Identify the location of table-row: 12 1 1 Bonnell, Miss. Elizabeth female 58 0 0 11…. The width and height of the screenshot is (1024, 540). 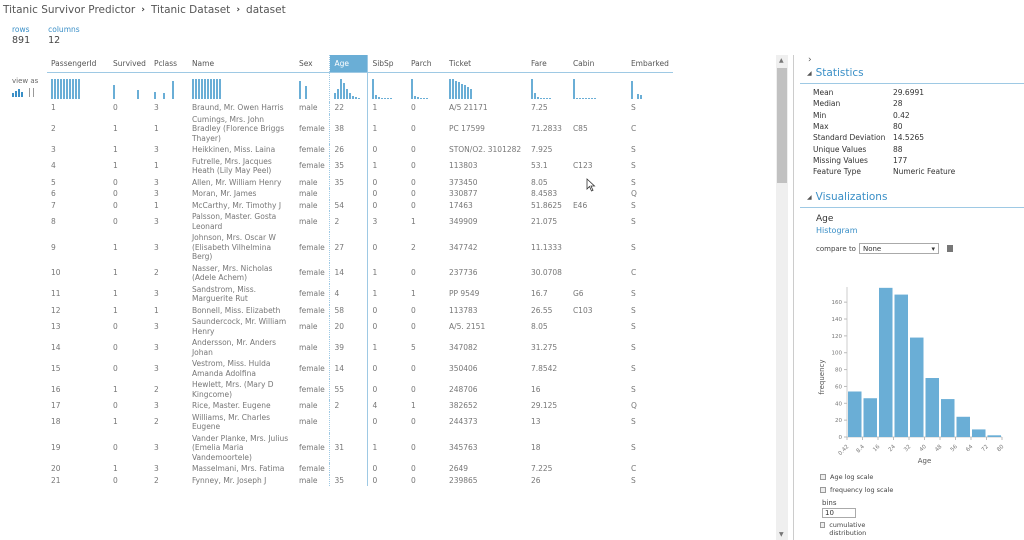
(360, 310).